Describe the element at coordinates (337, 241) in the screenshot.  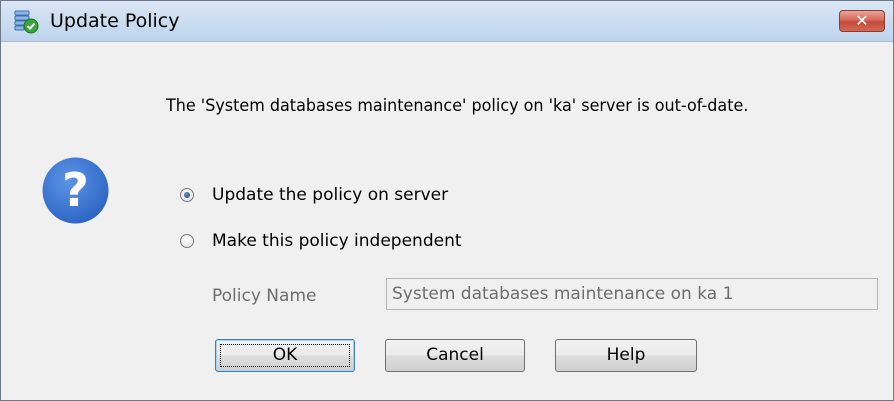
I see `radio-label-independent: Make this policy independent` at that location.